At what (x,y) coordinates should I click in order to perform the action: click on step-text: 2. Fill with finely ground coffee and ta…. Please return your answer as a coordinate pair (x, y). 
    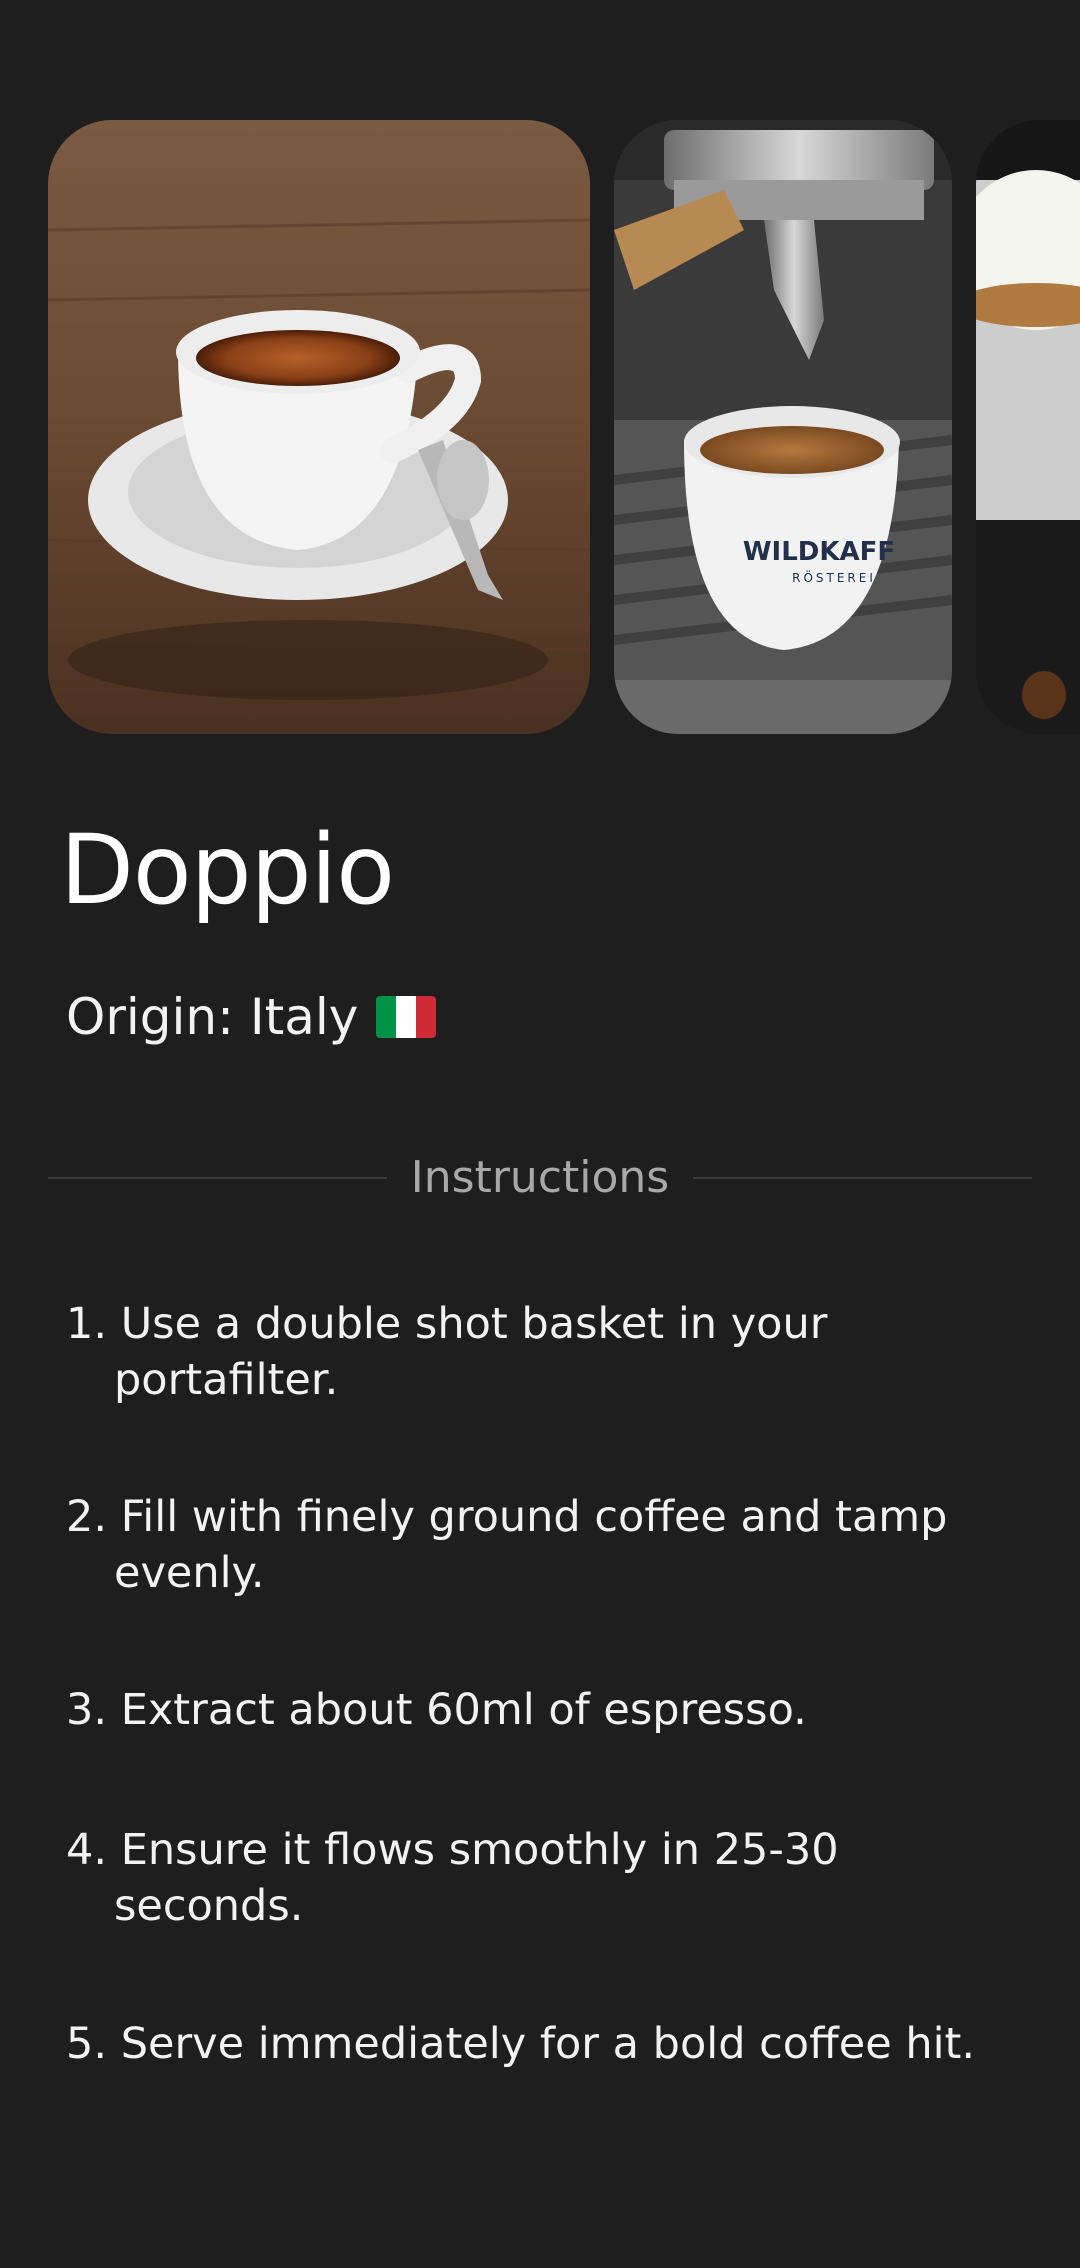
    Looking at the image, I should click on (507, 1517).